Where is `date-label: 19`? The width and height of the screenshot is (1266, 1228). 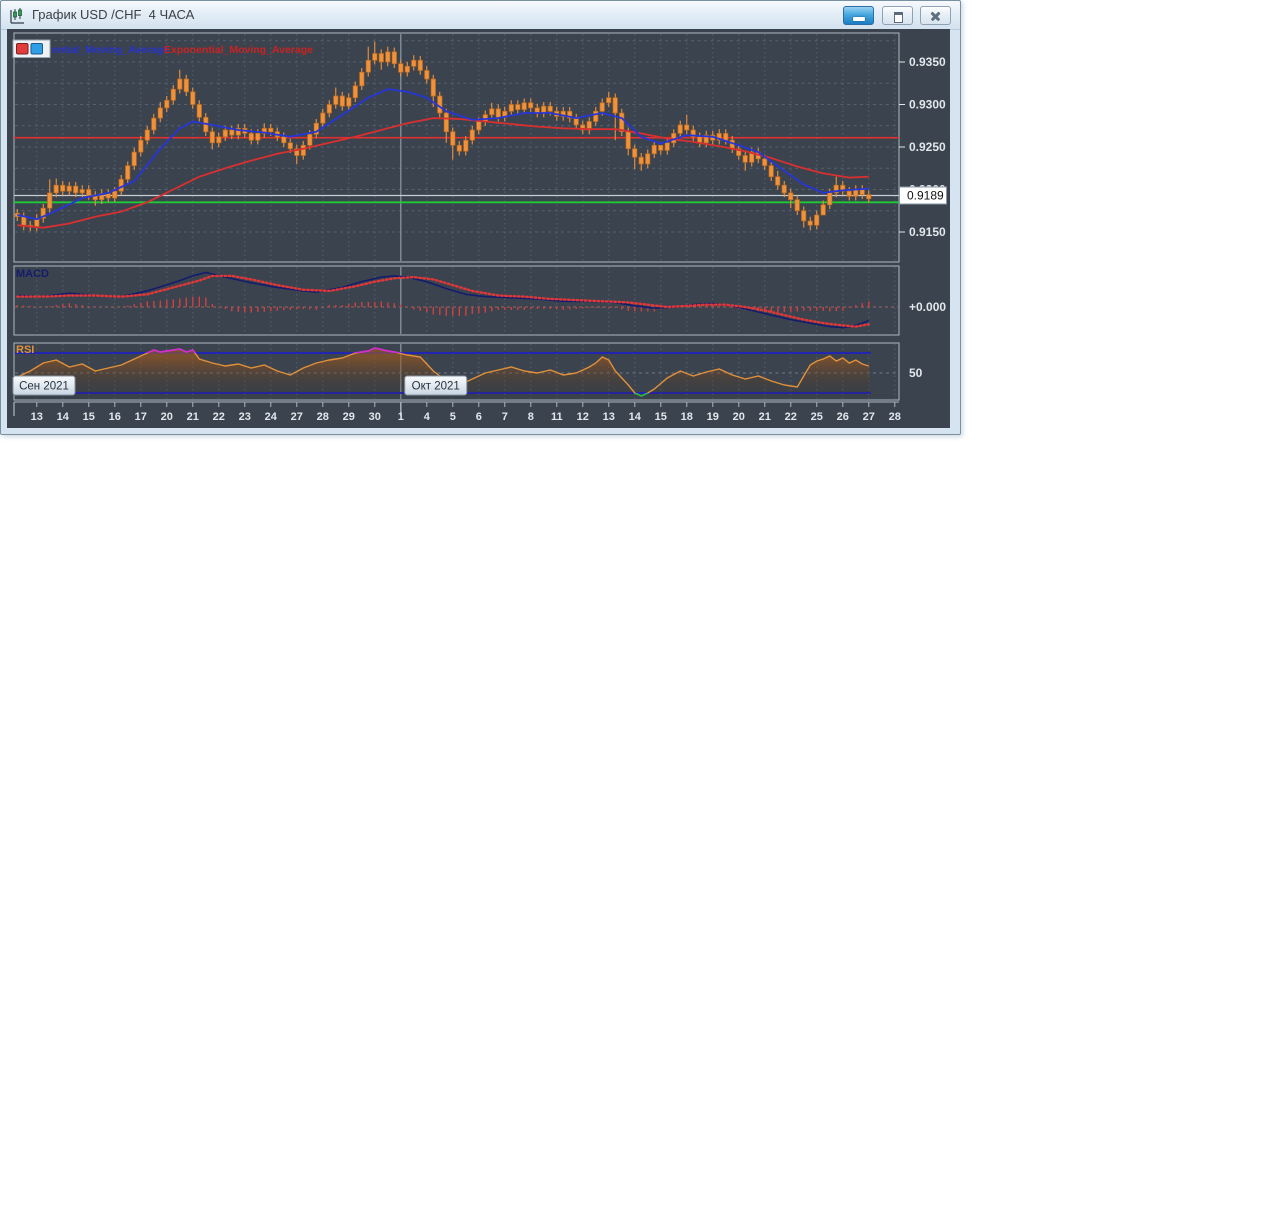
date-label: 19 is located at coordinates (713, 417).